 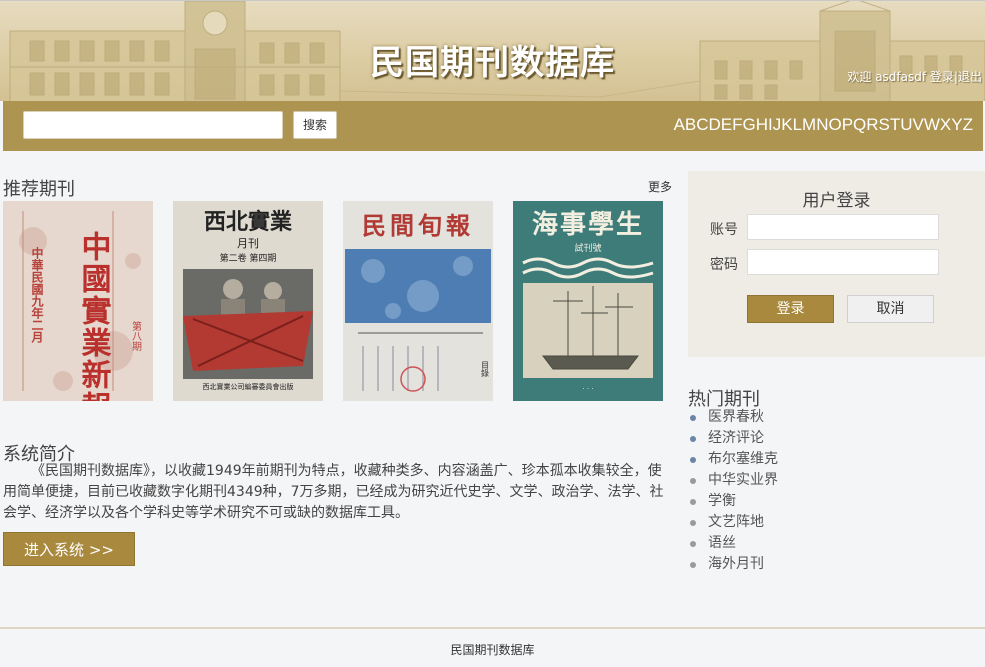 I want to click on hot-item: 布尔塞维克, so click(x=734, y=459).